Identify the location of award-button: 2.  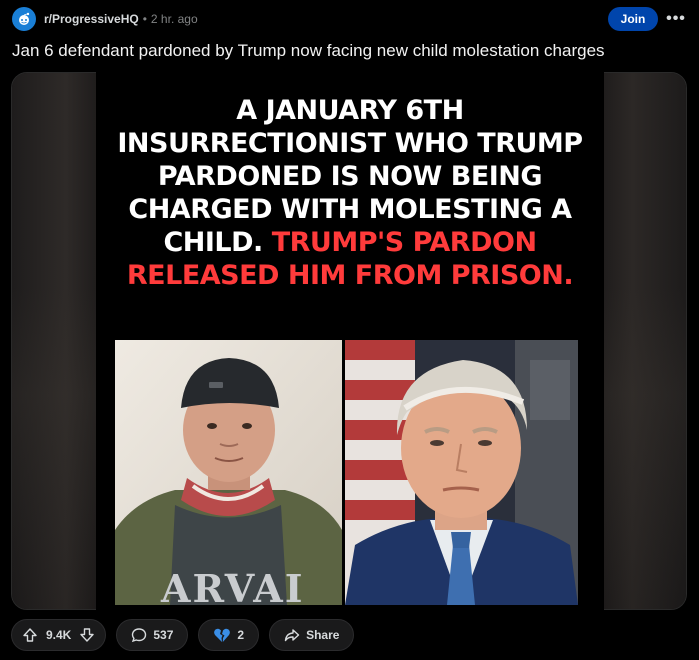
(229, 635).